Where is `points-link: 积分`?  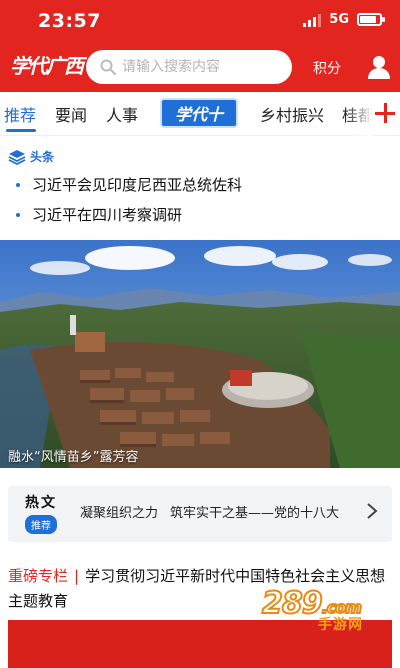 points-link: 积分 is located at coordinates (327, 68).